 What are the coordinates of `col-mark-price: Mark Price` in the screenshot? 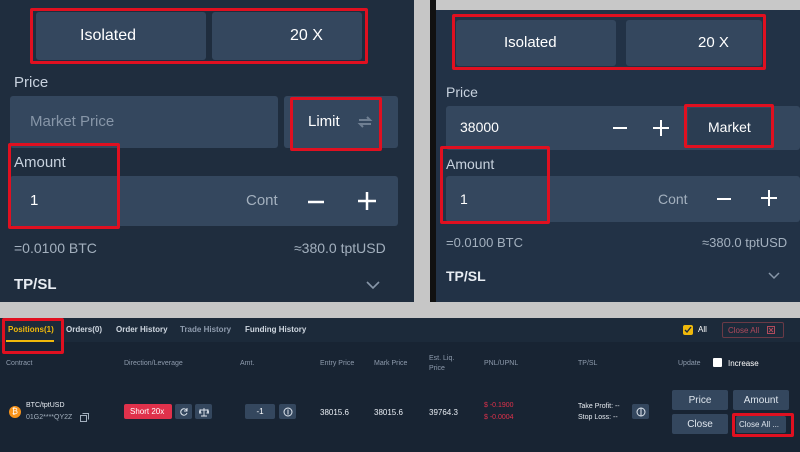 It's located at (391, 363).